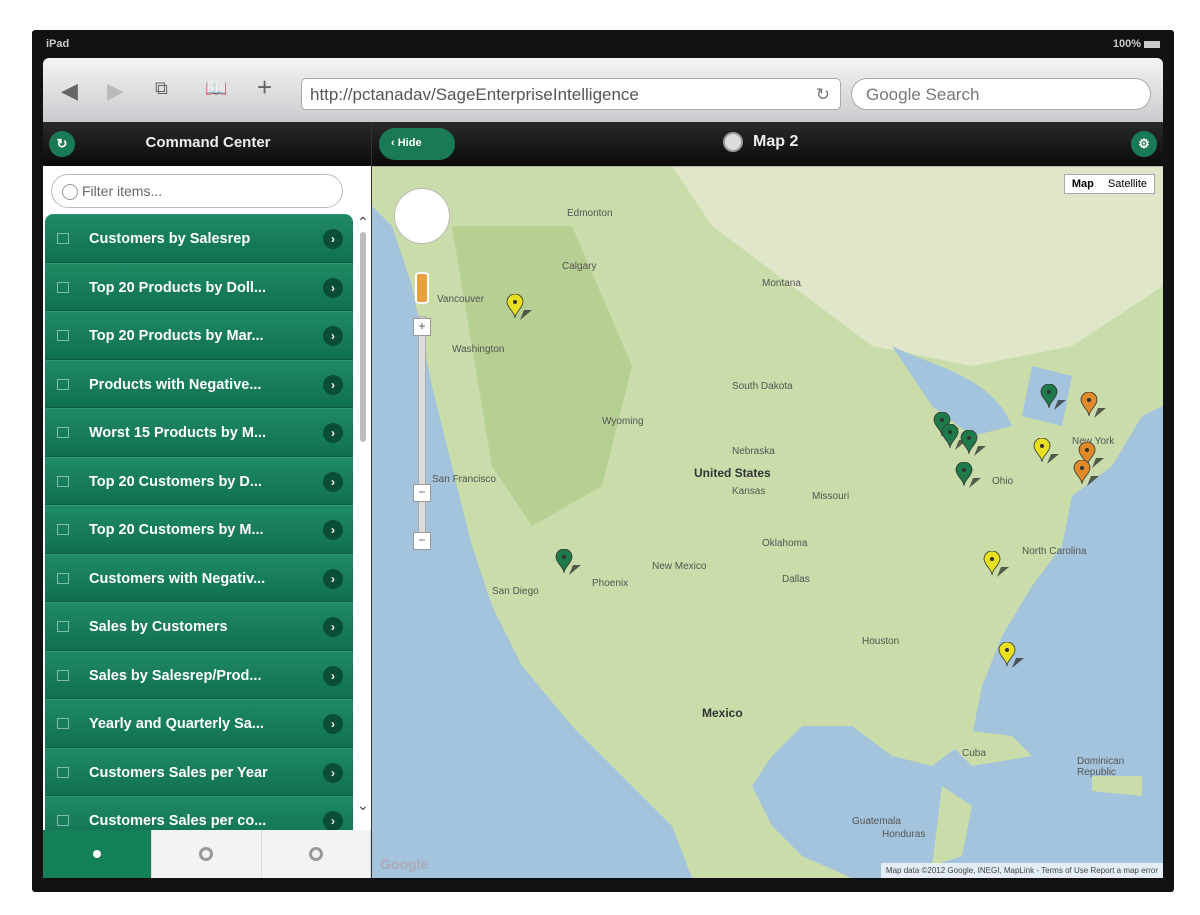  I want to click on map-label: Vancouver, so click(461, 299).